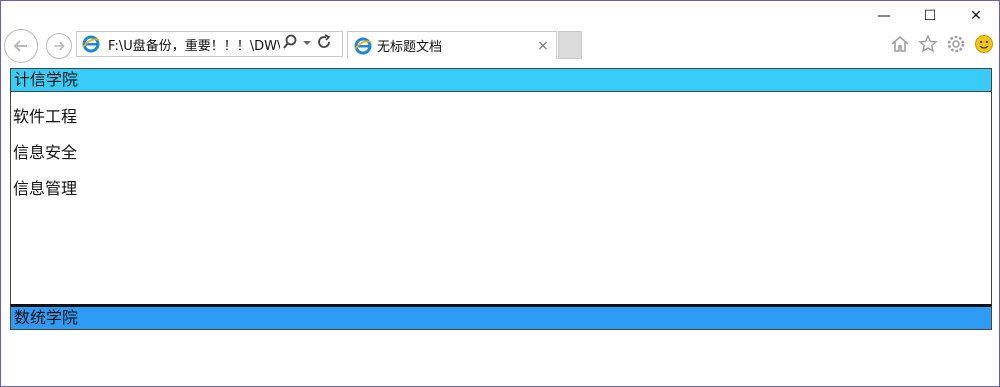  What do you see at coordinates (45, 188) in the screenshot?
I see `list-item: 信息管理` at bounding box center [45, 188].